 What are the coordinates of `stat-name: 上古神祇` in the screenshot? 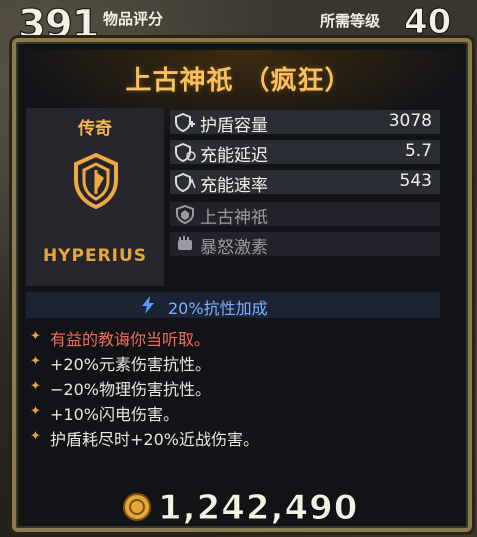 It's located at (234, 218).